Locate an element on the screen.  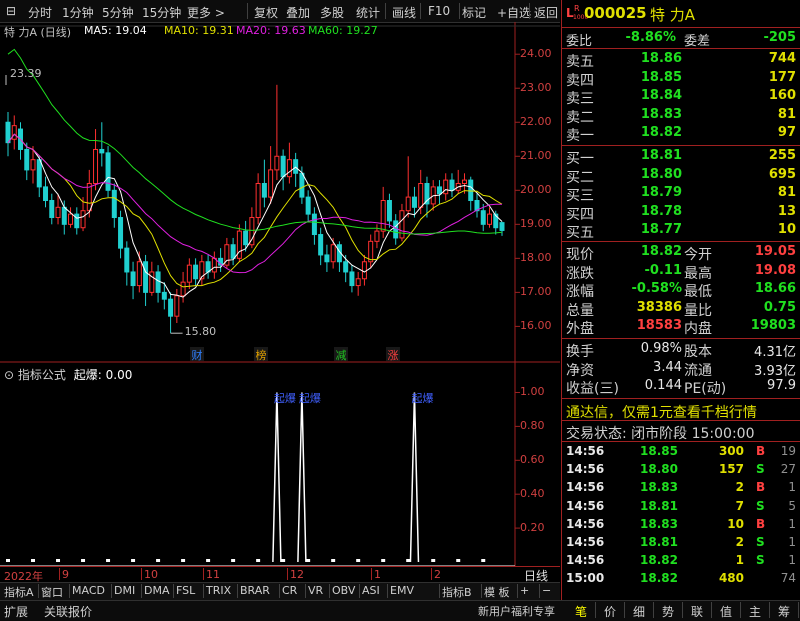
toolbar-adjust-button: 复权 is located at coordinates (266, 12).